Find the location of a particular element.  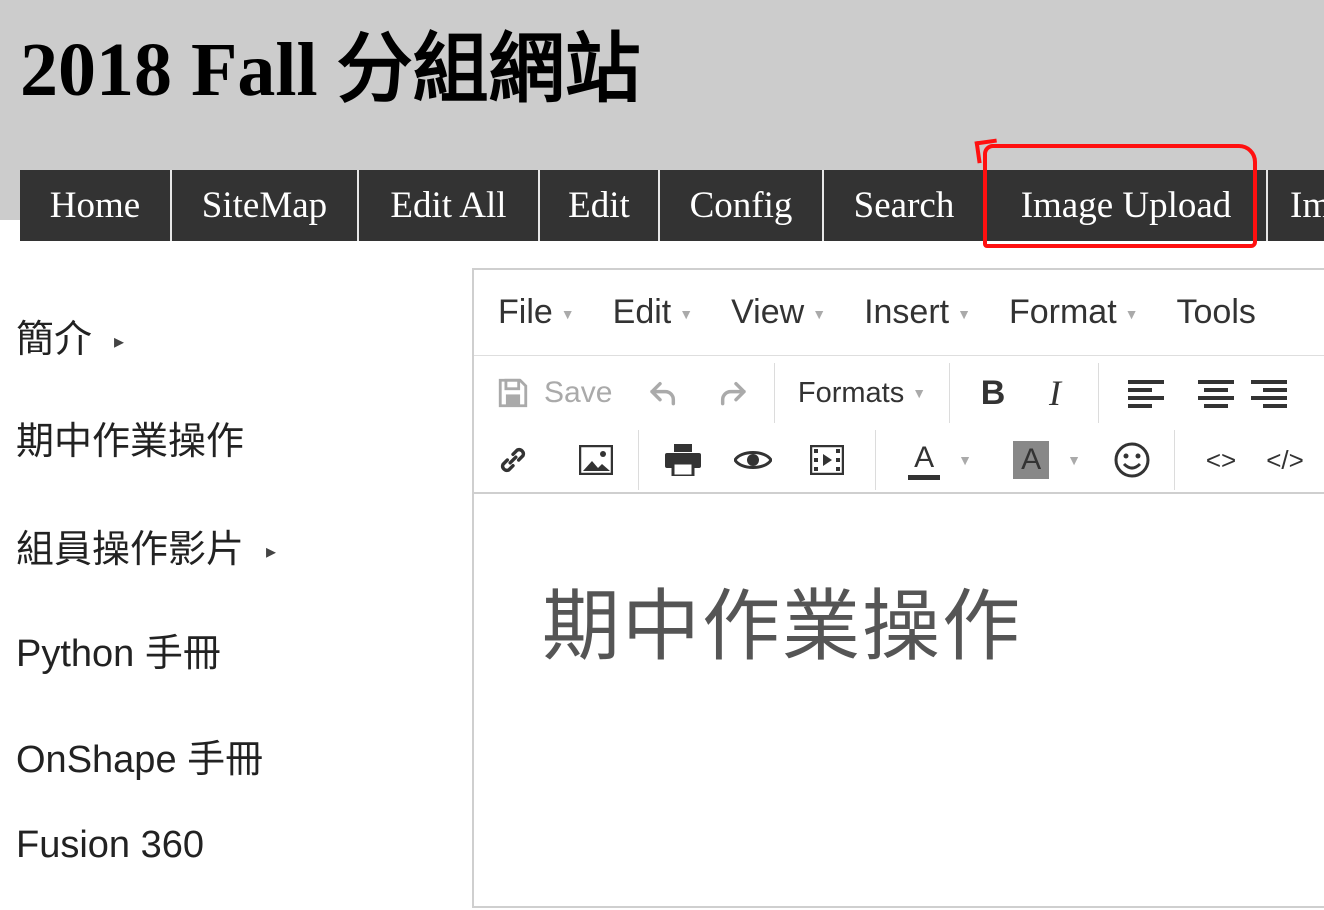

menu-view: View ▼ is located at coordinates (778, 312).